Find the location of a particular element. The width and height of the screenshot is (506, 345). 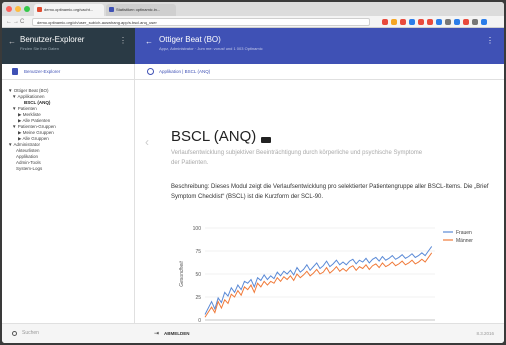

footer-bar: Suchen ⇥ ABMELDEN 8.3.2016 is located at coordinates (253, 333).